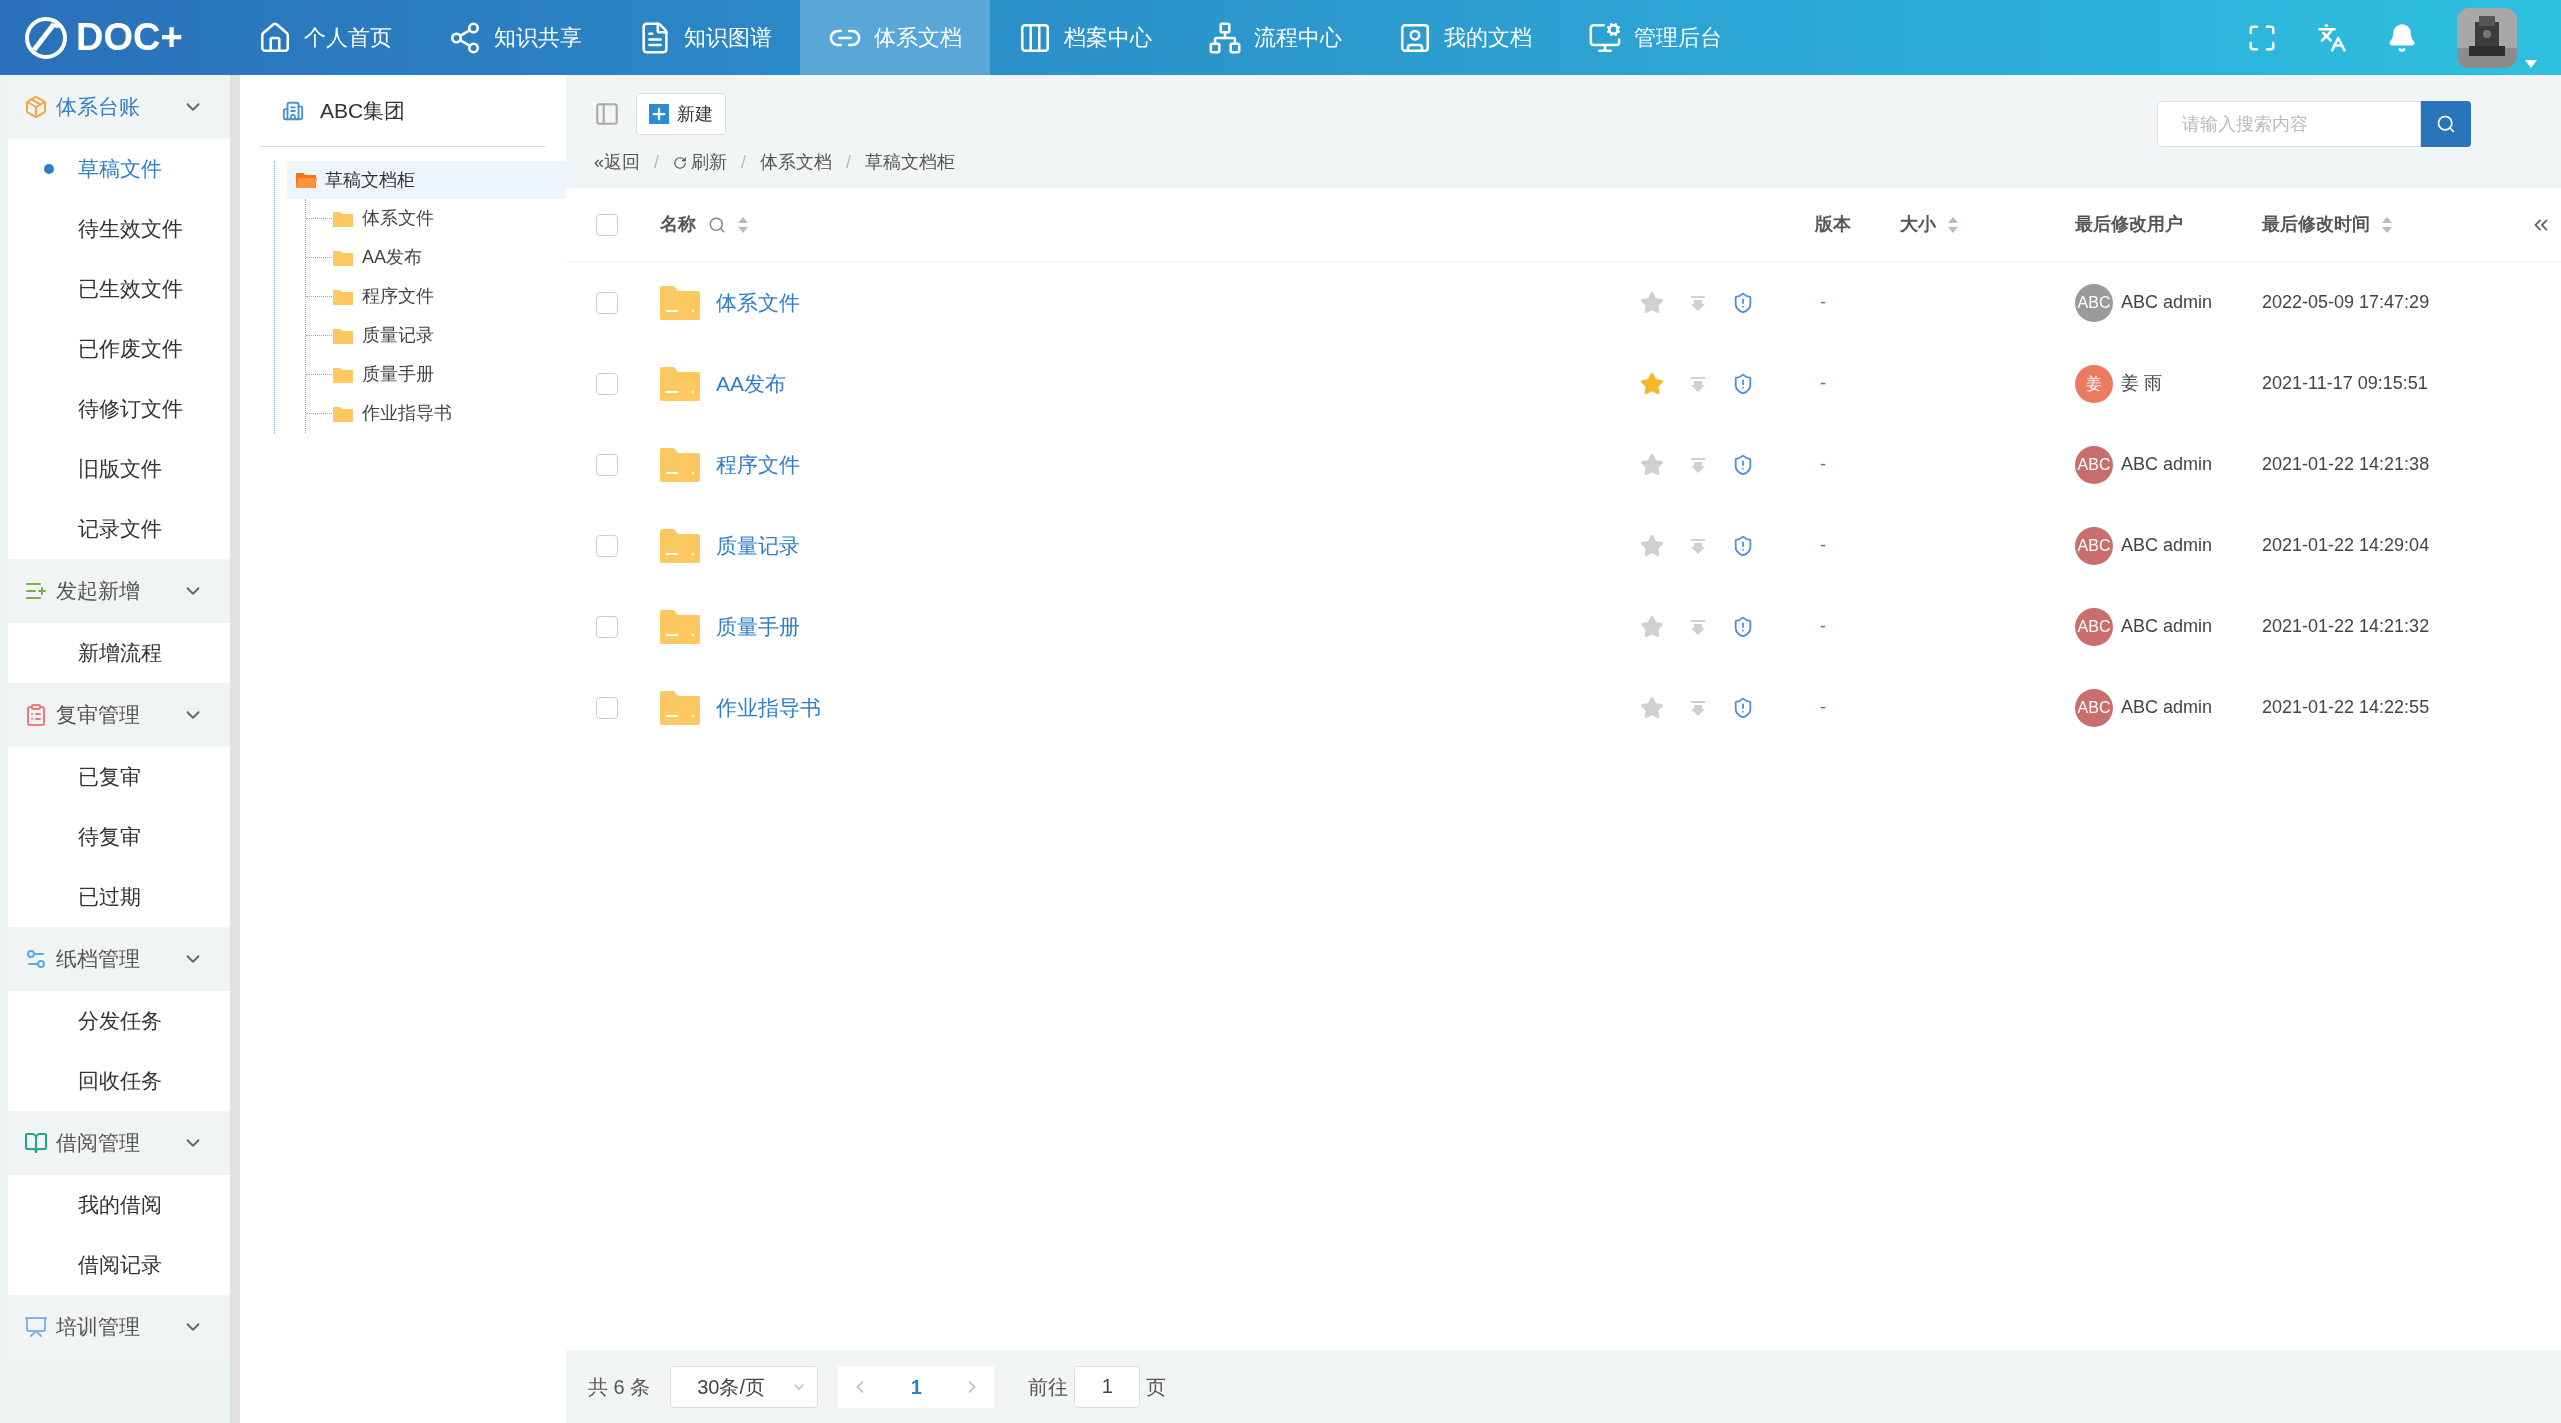 This screenshot has height=1423, width=2561. What do you see at coordinates (916, 1386) in the screenshot?
I see `page-number: 1` at bounding box center [916, 1386].